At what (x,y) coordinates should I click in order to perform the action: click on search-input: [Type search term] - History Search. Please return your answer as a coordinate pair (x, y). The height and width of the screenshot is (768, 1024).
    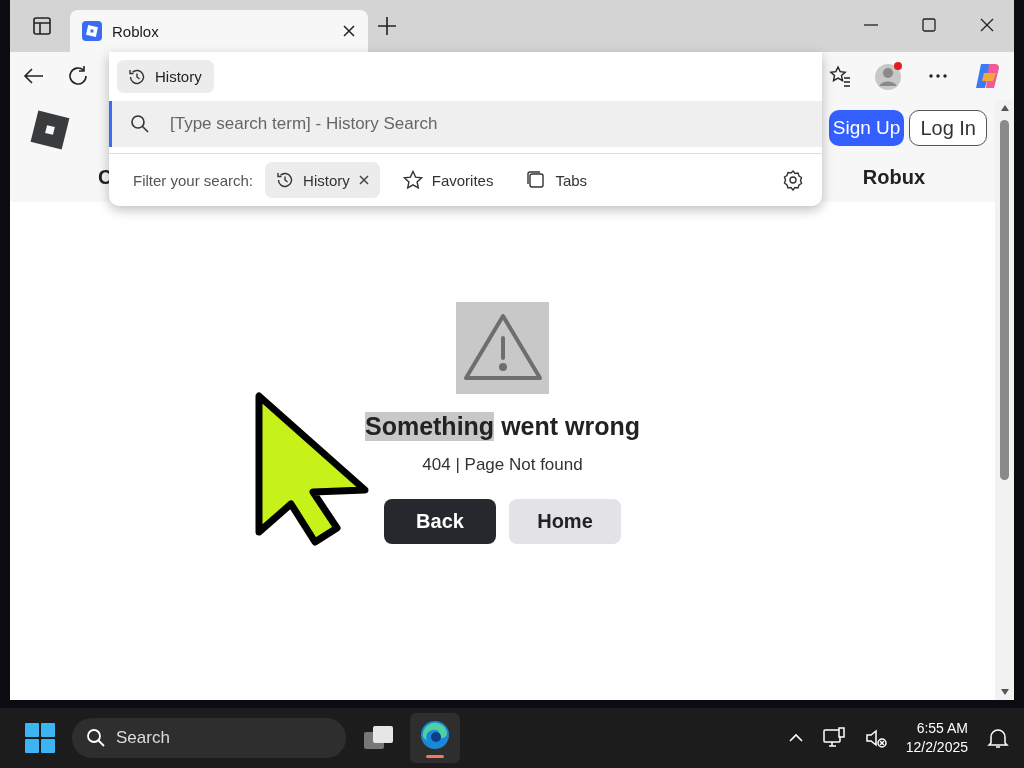
    Looking at the image, I should click on (470, 124).